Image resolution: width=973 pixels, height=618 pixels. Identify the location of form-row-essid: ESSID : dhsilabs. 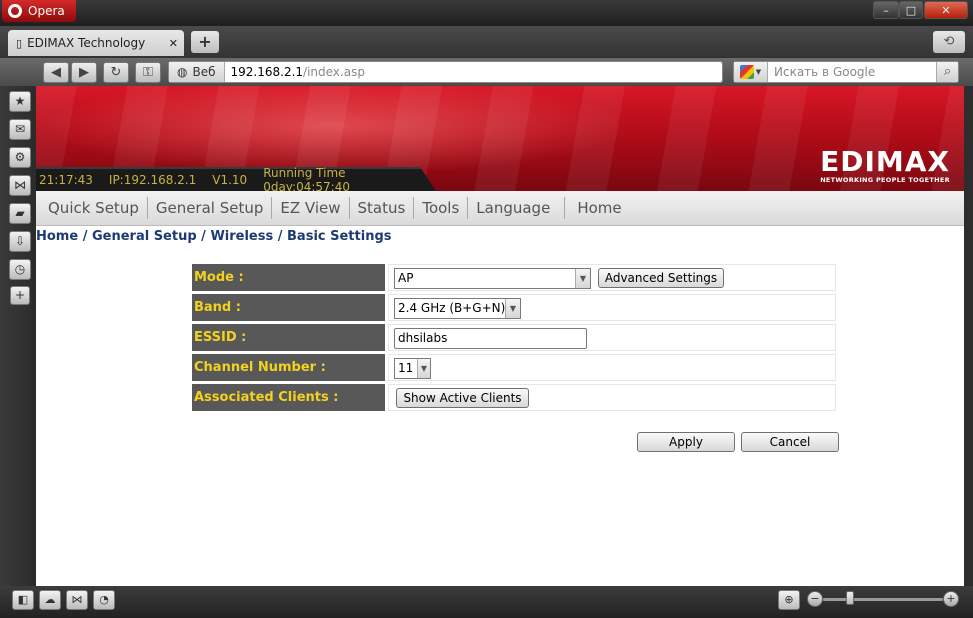
(514, 337).